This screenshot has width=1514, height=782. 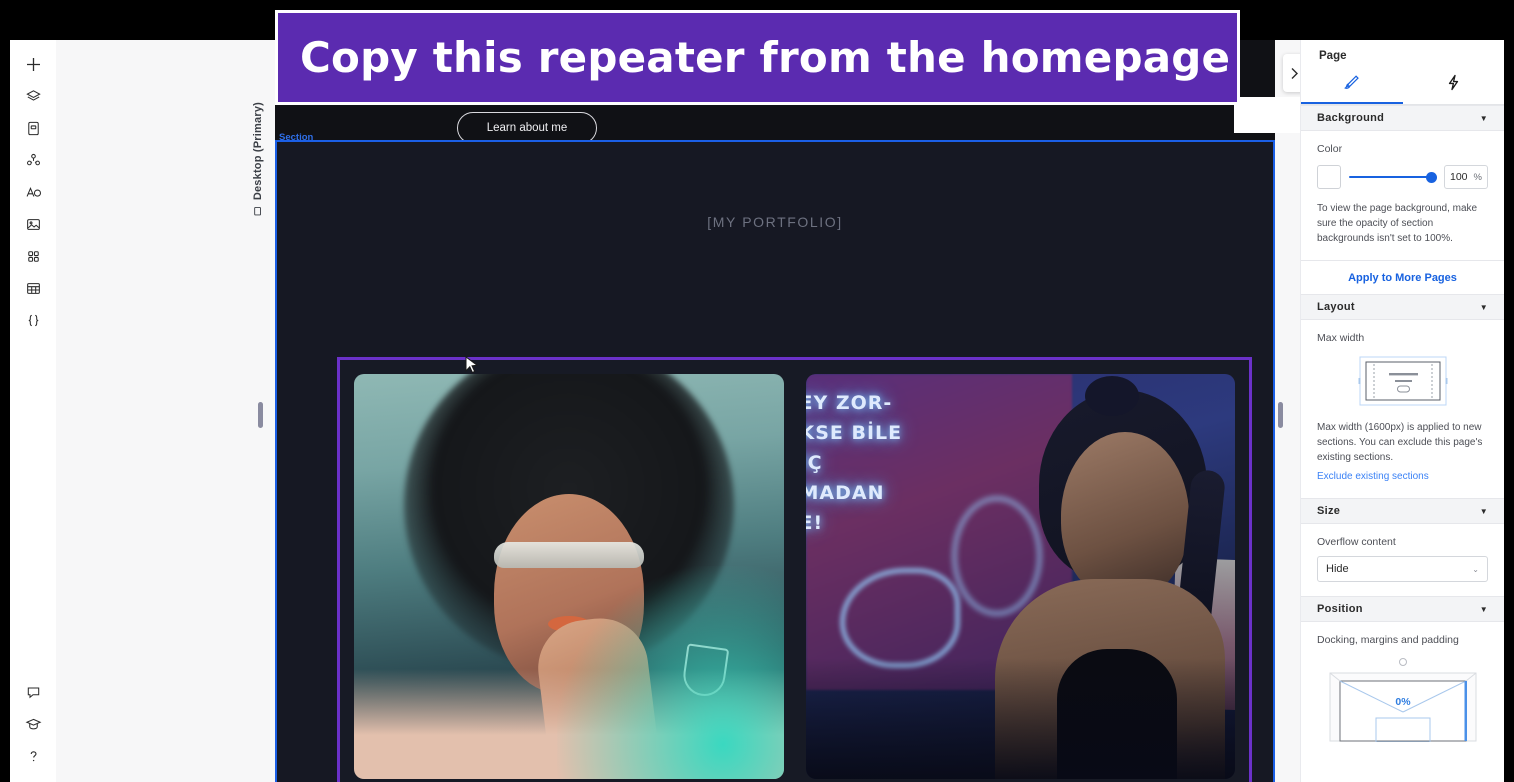 What do you see at coordinates (1329, 177) in the screenshot?
I see `color-swatch` at bounding box center [1329, 177].